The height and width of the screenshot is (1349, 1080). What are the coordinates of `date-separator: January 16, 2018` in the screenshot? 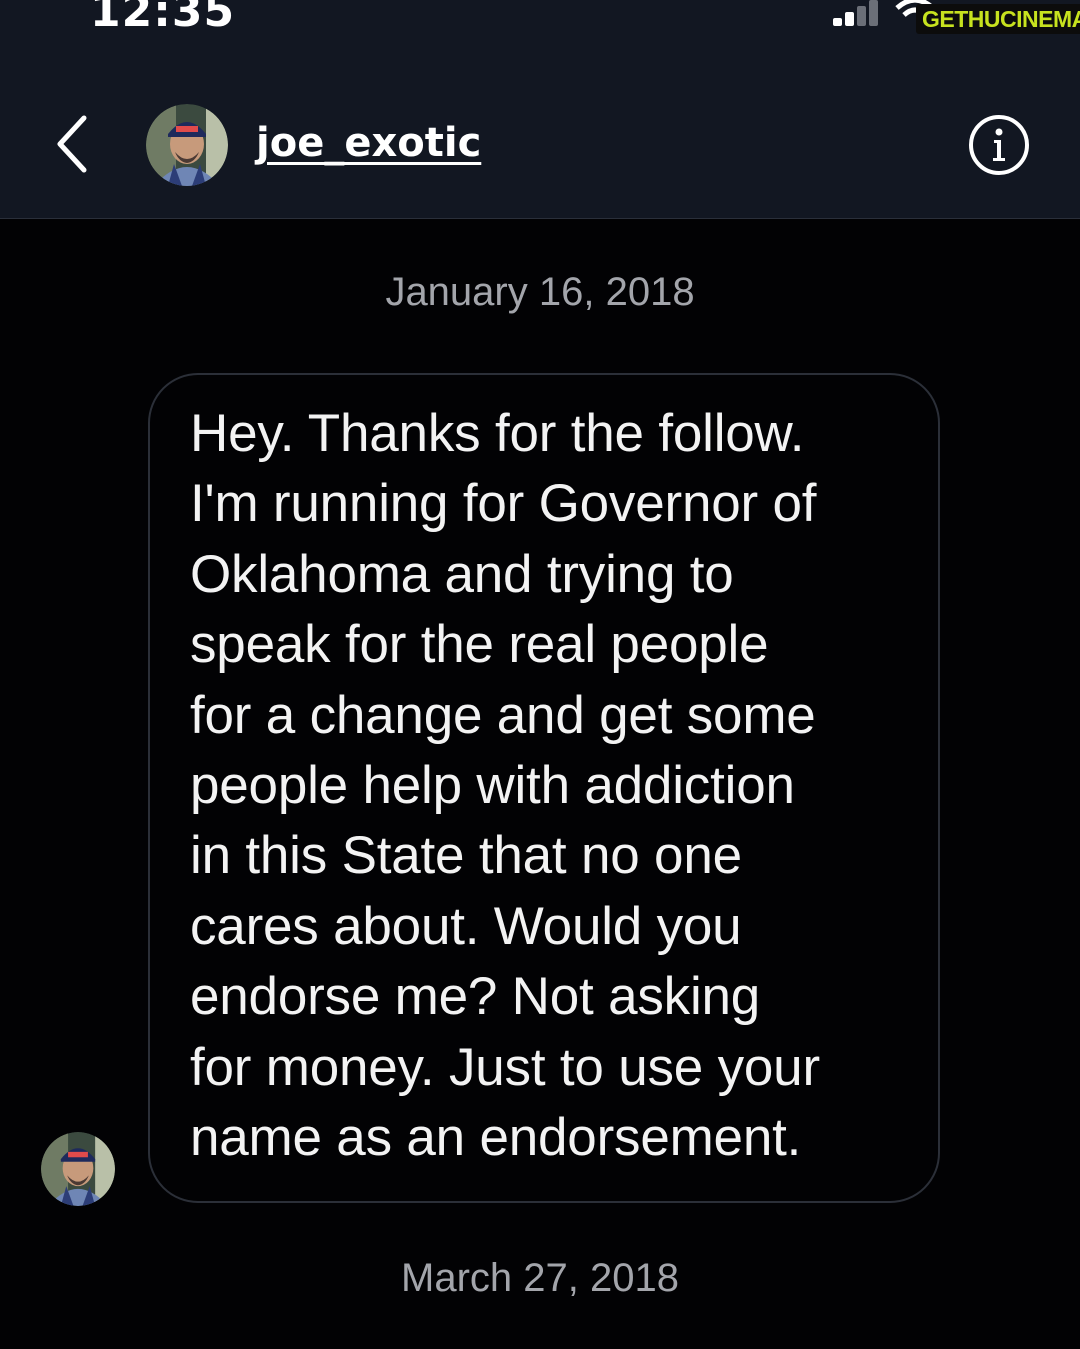 It's located at (540, 292).